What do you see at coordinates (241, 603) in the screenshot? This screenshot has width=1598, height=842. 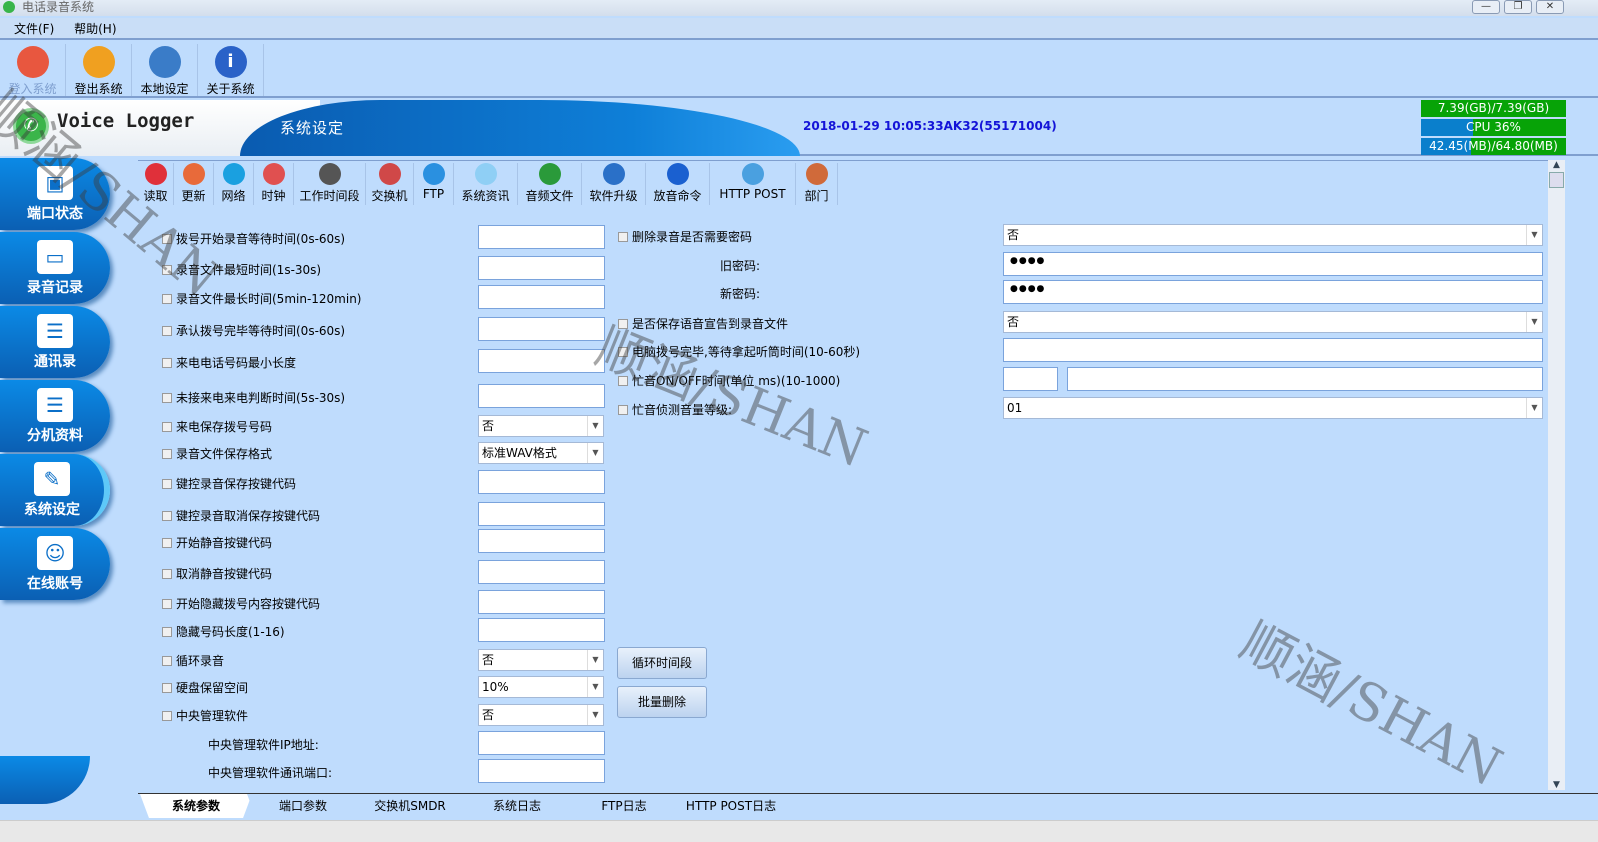 I see `setting-label: 开始隐藏拨号内容按键代码` at bounding box center [241, 603].